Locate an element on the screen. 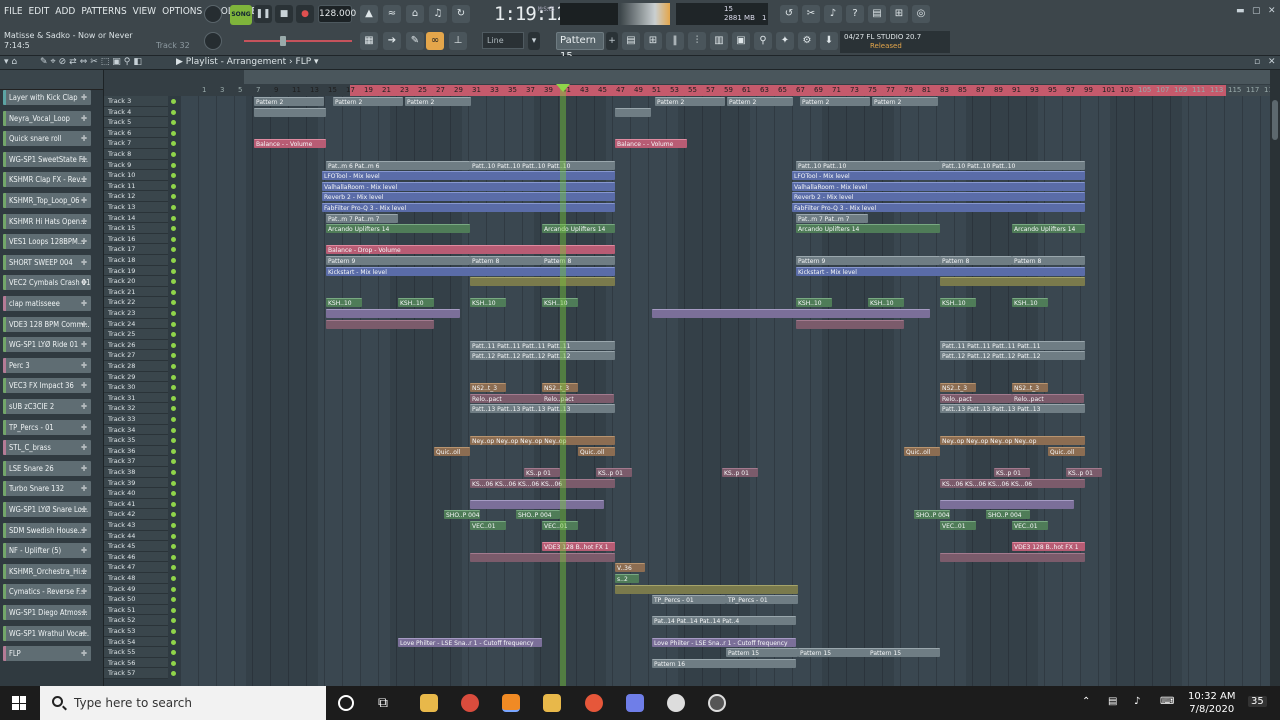 This screenshot has width=1280, height=720. track-header: Track 24 is located at coordinates (136, 324).